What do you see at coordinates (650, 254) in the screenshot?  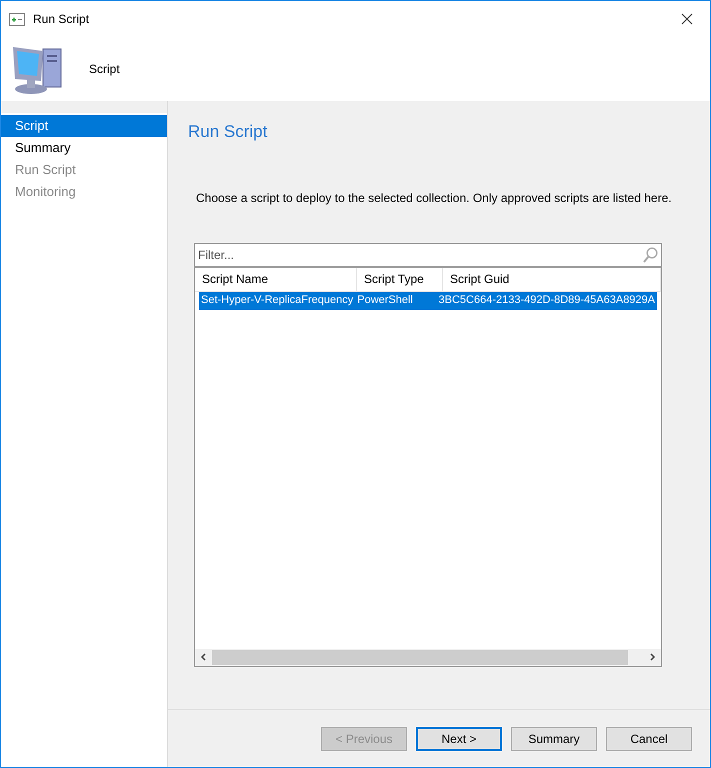 I see `search-icon` at bounding box center [650, 254].